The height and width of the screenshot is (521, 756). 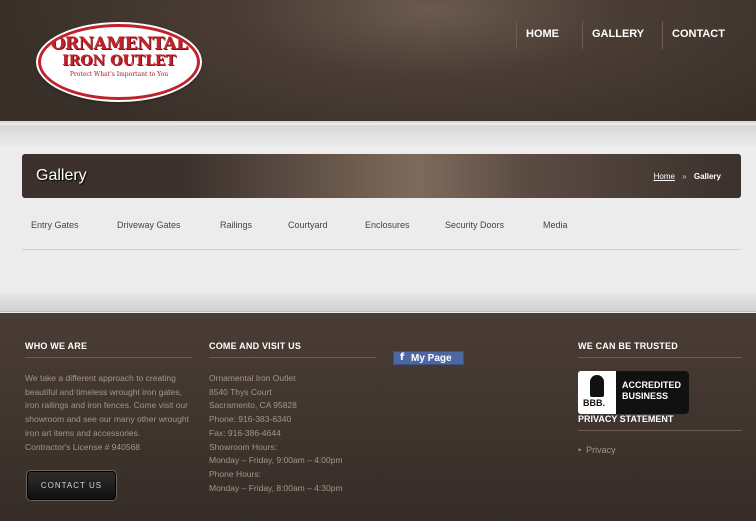 What do you see at coordinates (253, 405) in the screenshot?
I see `visit-line: Sacramento, CA 95828` at bounding box center [253, 405].